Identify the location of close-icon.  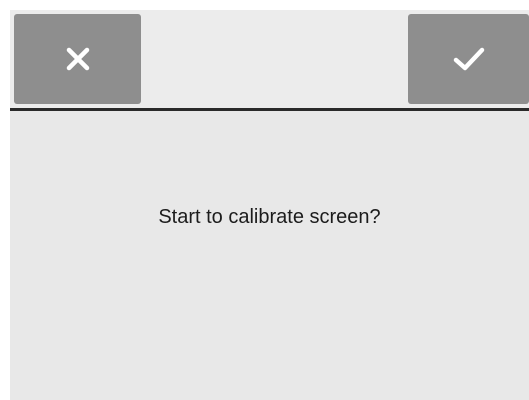
(78, 59).